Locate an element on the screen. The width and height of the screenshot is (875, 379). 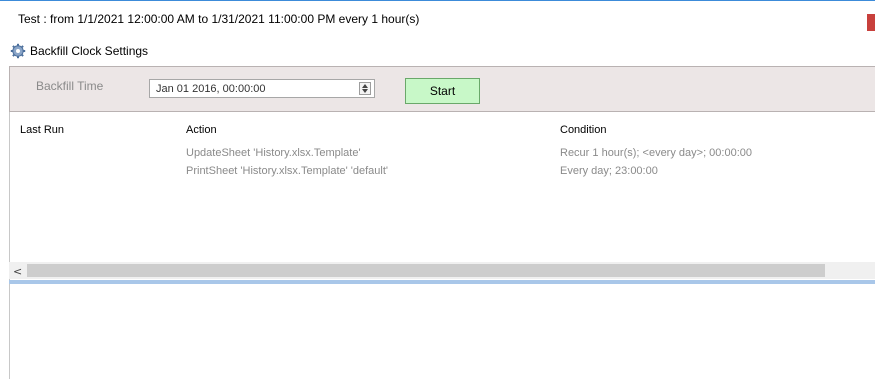
row-action: UpdateSheet 'History.xlsx.Template' is located at coordinates (273, 153).